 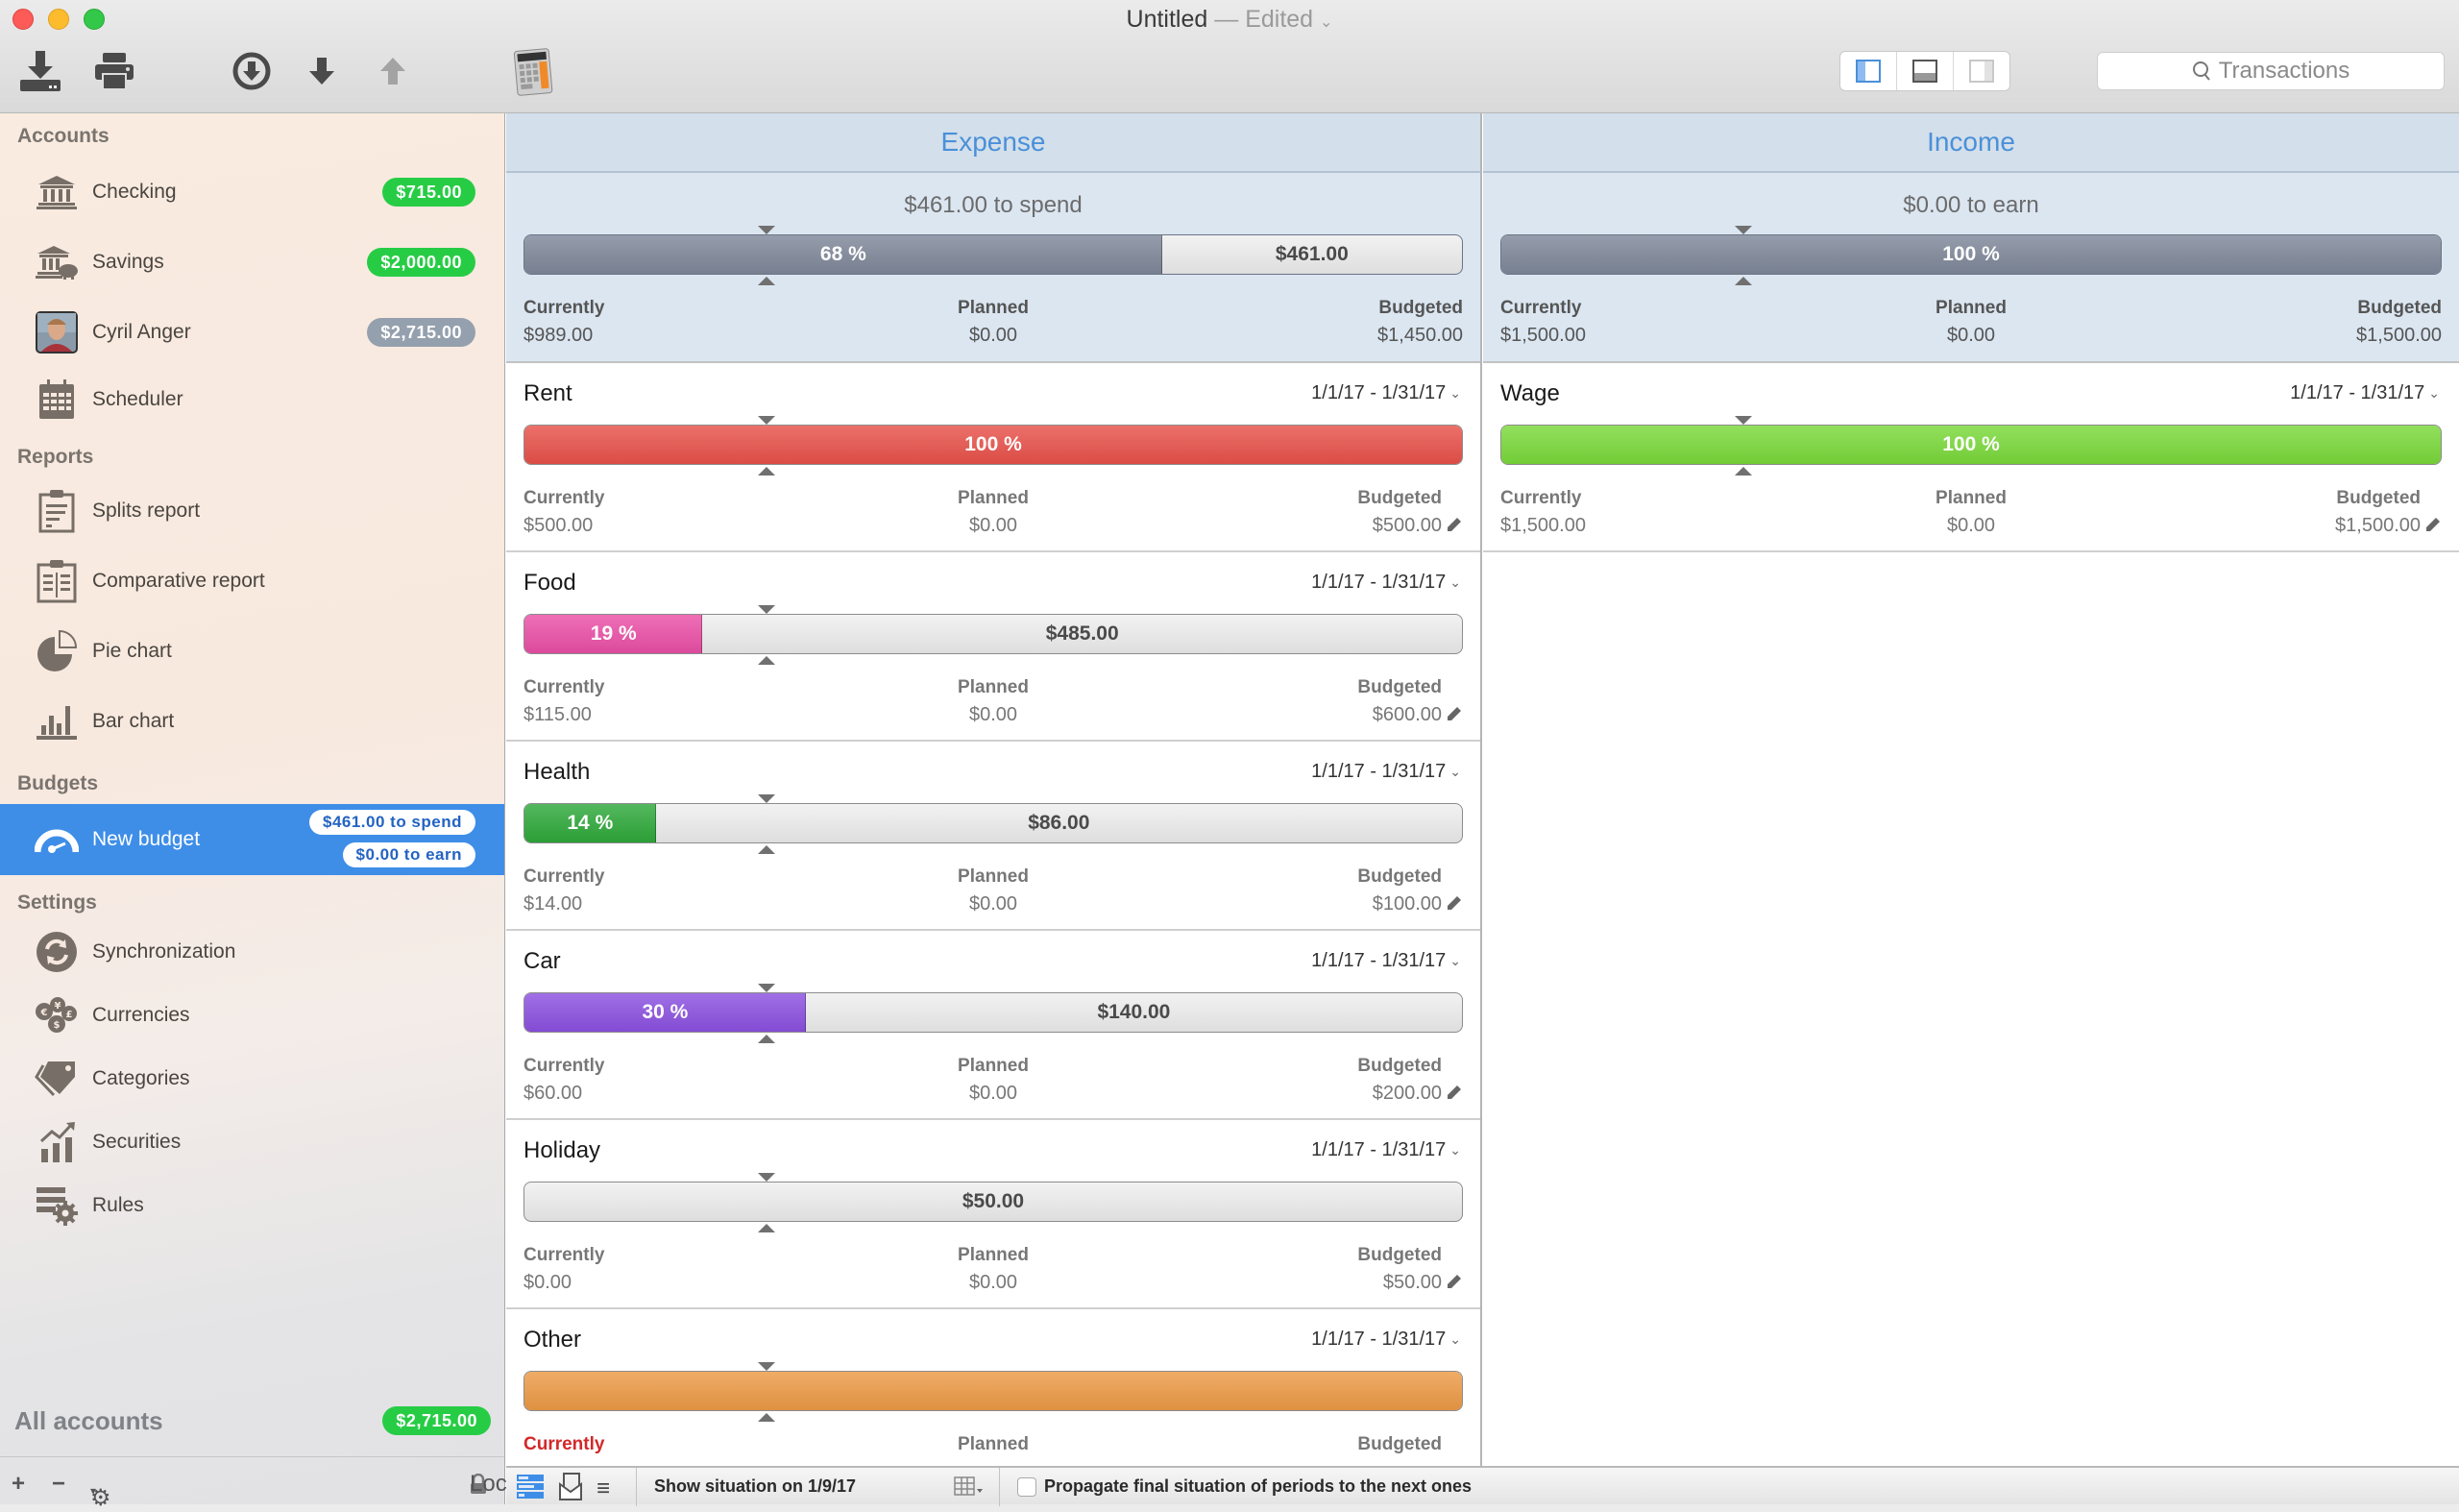 I want to click on download-all-button, so click(x=252, y=71).